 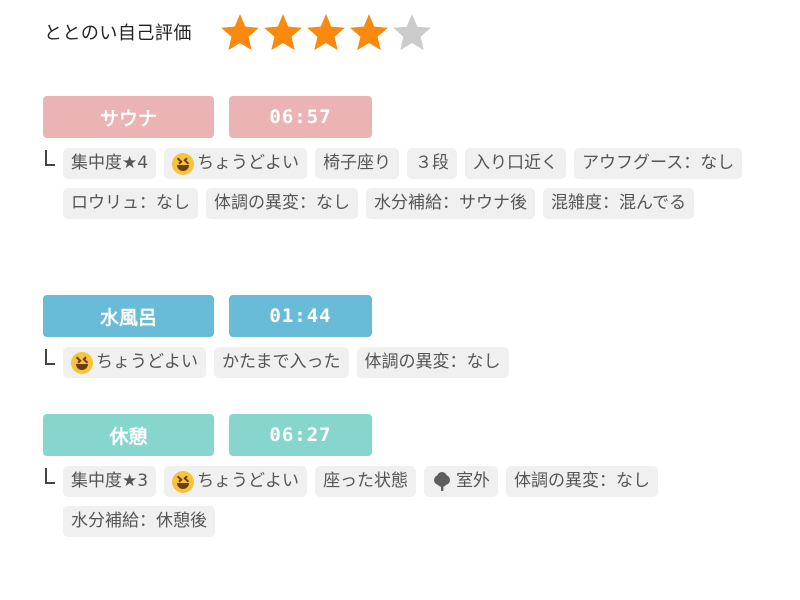 I want to click on tag-chip: ロウリュ：なし, so click(x=130, y=203).